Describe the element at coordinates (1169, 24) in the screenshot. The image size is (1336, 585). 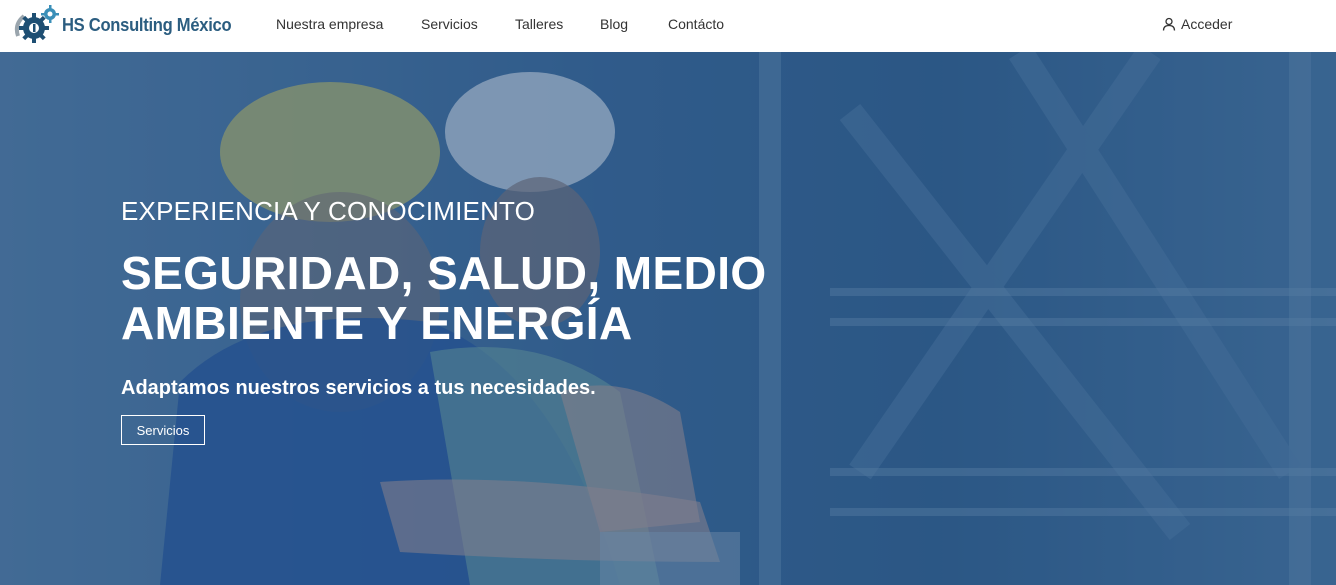
I see `user-icon` at that location.